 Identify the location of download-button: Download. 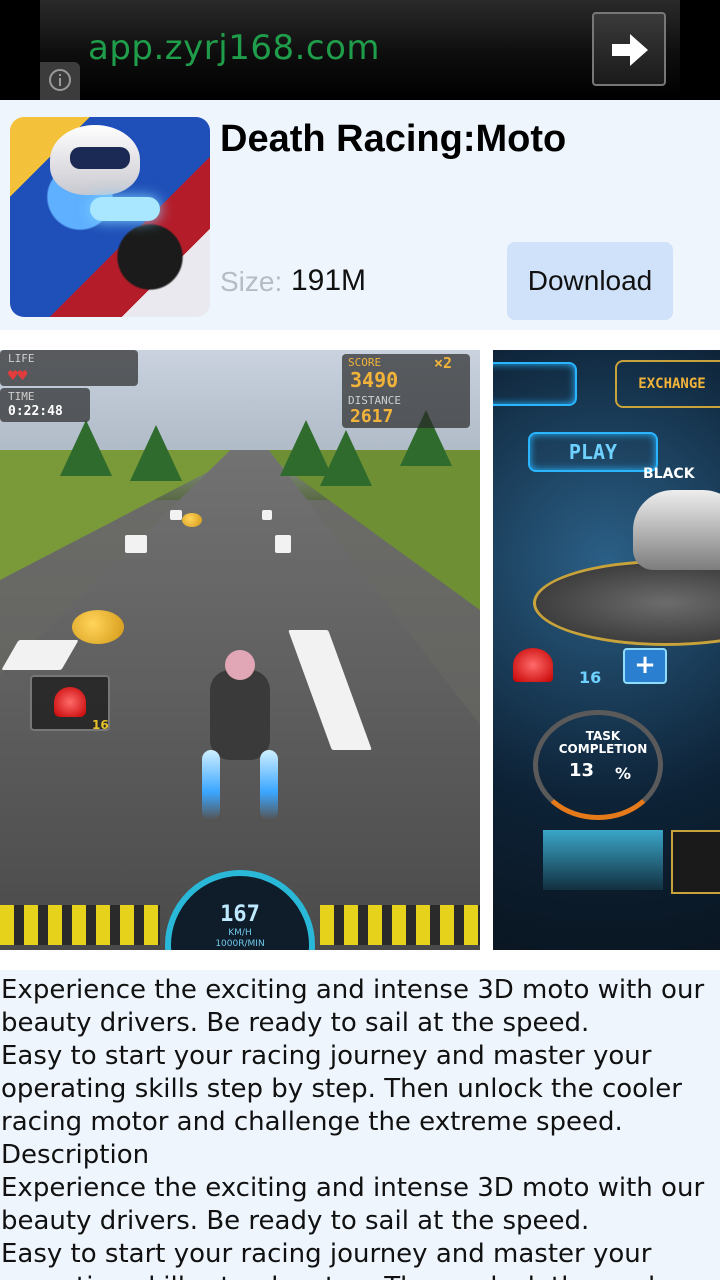
(590, 281).